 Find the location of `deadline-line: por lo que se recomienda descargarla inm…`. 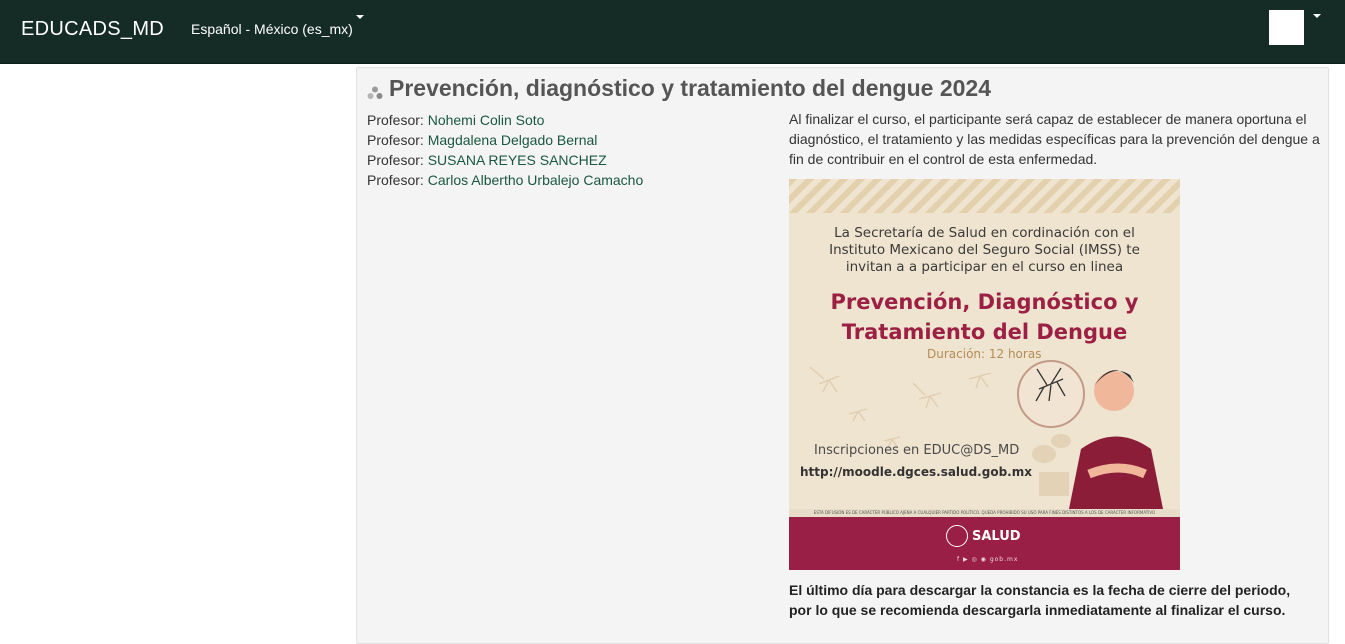

deadline-line: por lo que se recomienda descargarla inm… is located at coordinates (1037, 610).